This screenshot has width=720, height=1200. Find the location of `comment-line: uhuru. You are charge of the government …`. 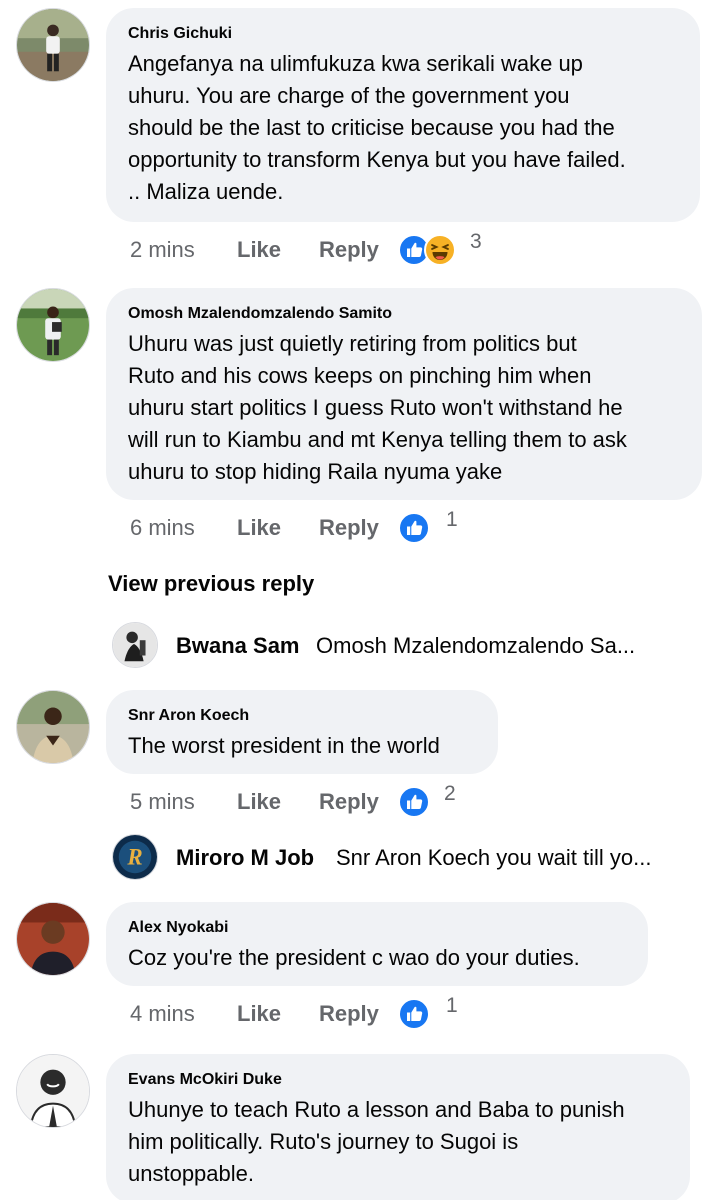

comment-line: uhuru. You are charge of the government … is located at coordinates (349, 95).